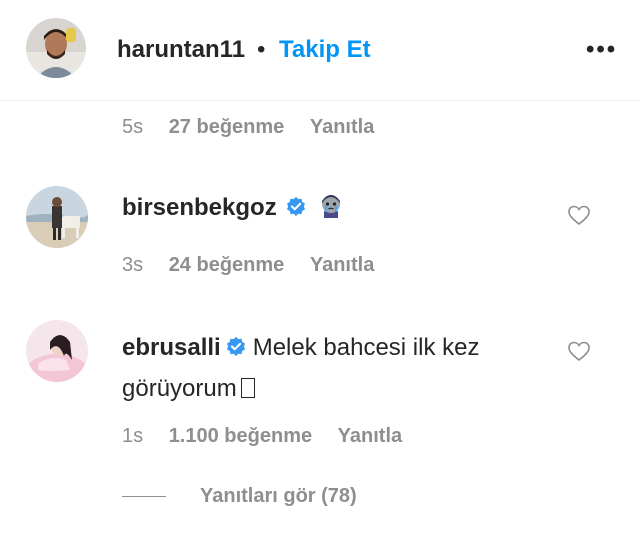 This screenshot has height=549, width=640. I want to click on ebrusalli-avatar, so click(57, 351).